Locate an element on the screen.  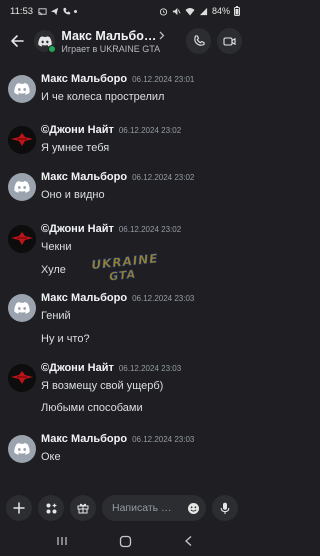
emoji-icon is located at coordinates (193, 508).